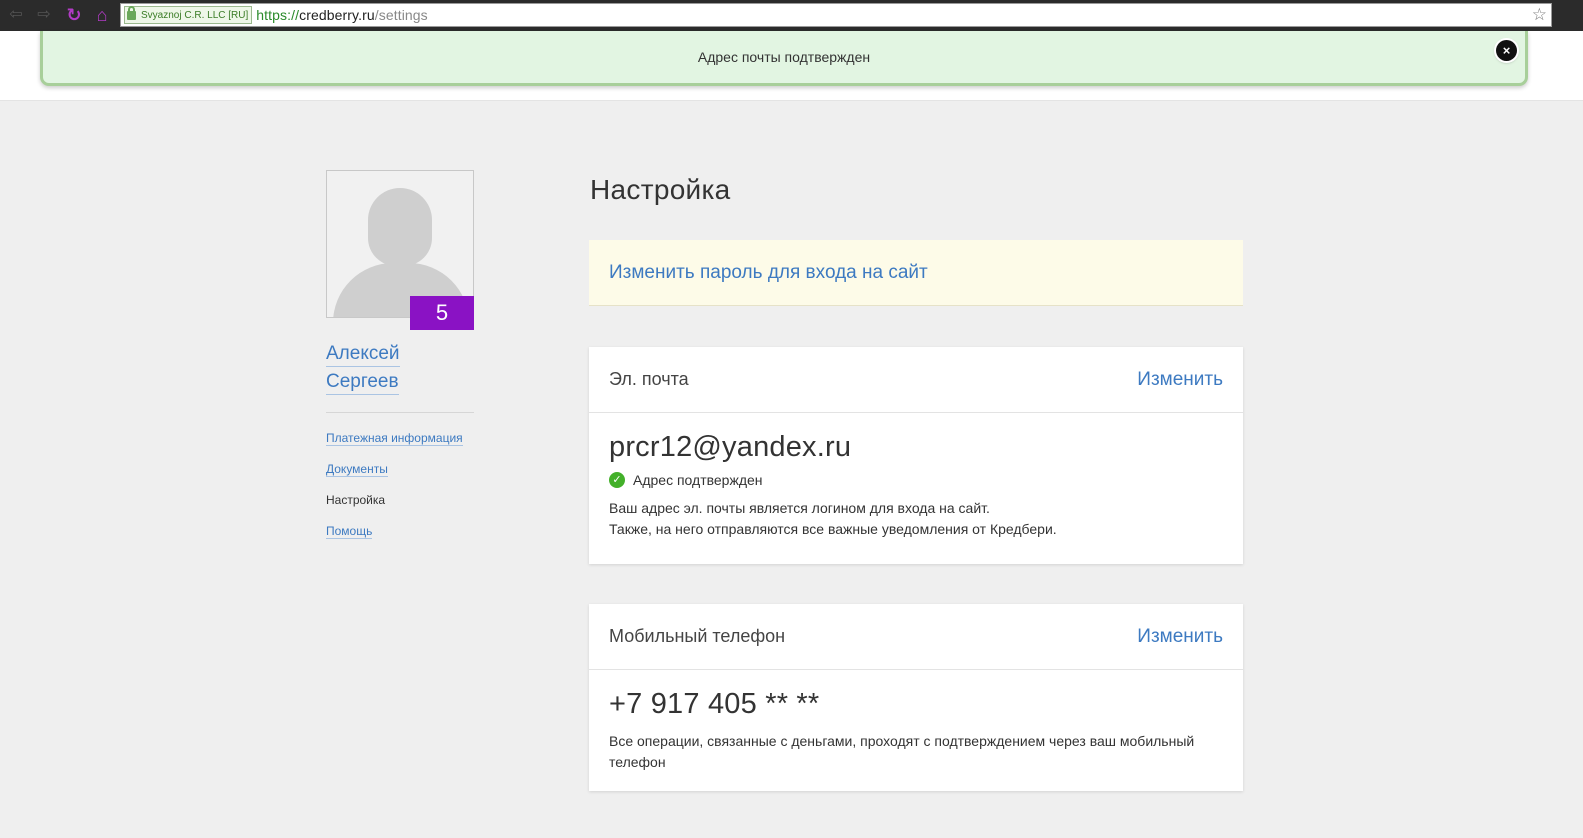 The width and height of the screenshot is (1583, 838). I want to click on success-notification: Адрес почты подтвержден, so click(784, 58).